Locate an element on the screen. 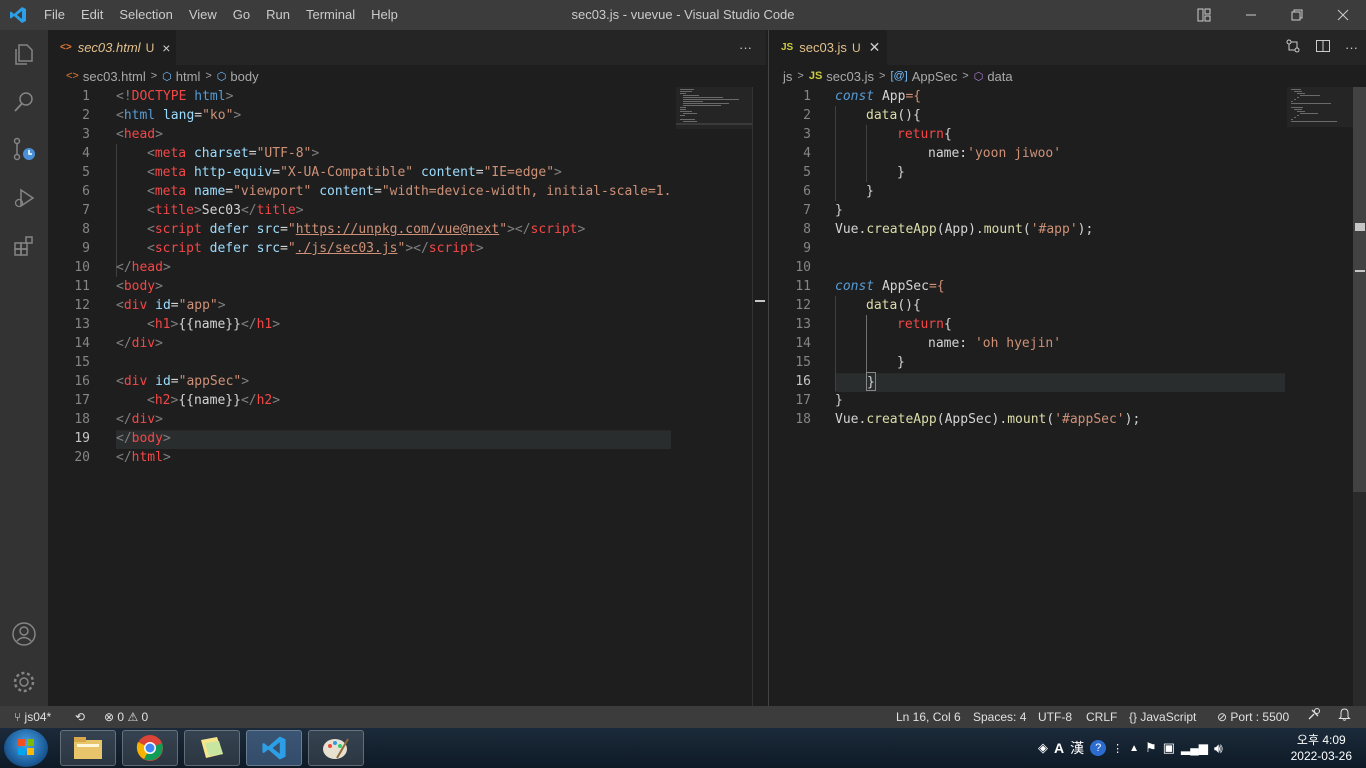 The width and height of the screenshot is (1366, 768). restore-icon is located at coordinates (1297, 15).